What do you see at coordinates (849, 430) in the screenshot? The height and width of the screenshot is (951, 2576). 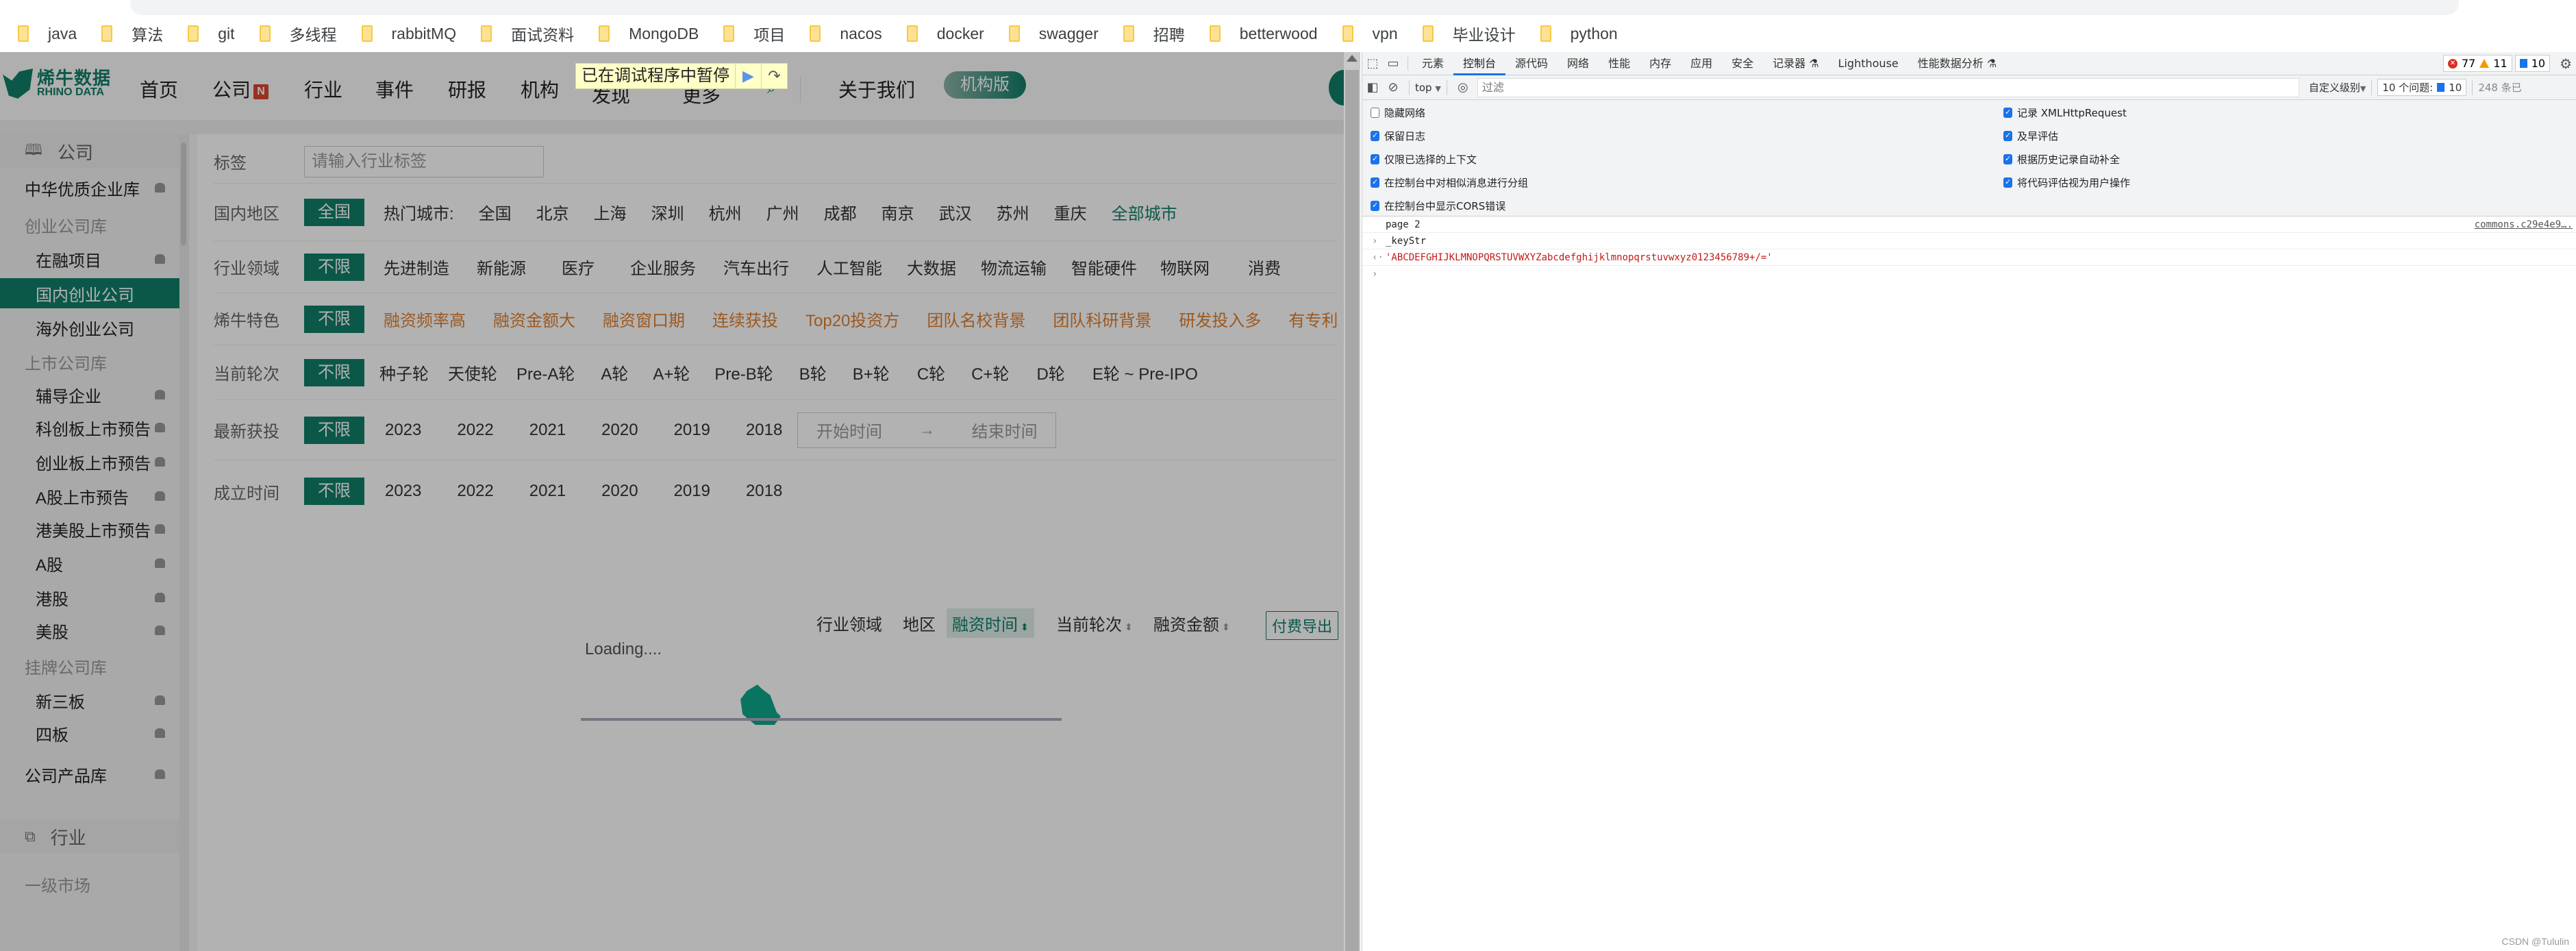 I see `start-date-input: 开始时间` at bounding box center [849, 430].